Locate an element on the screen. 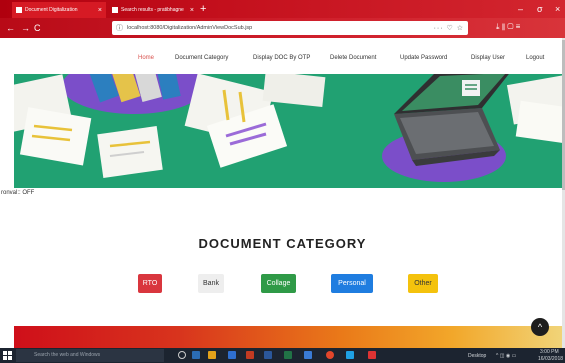 The image size is (565, 363). nav-update-password: Update Password is located at coordinates (423, 58).